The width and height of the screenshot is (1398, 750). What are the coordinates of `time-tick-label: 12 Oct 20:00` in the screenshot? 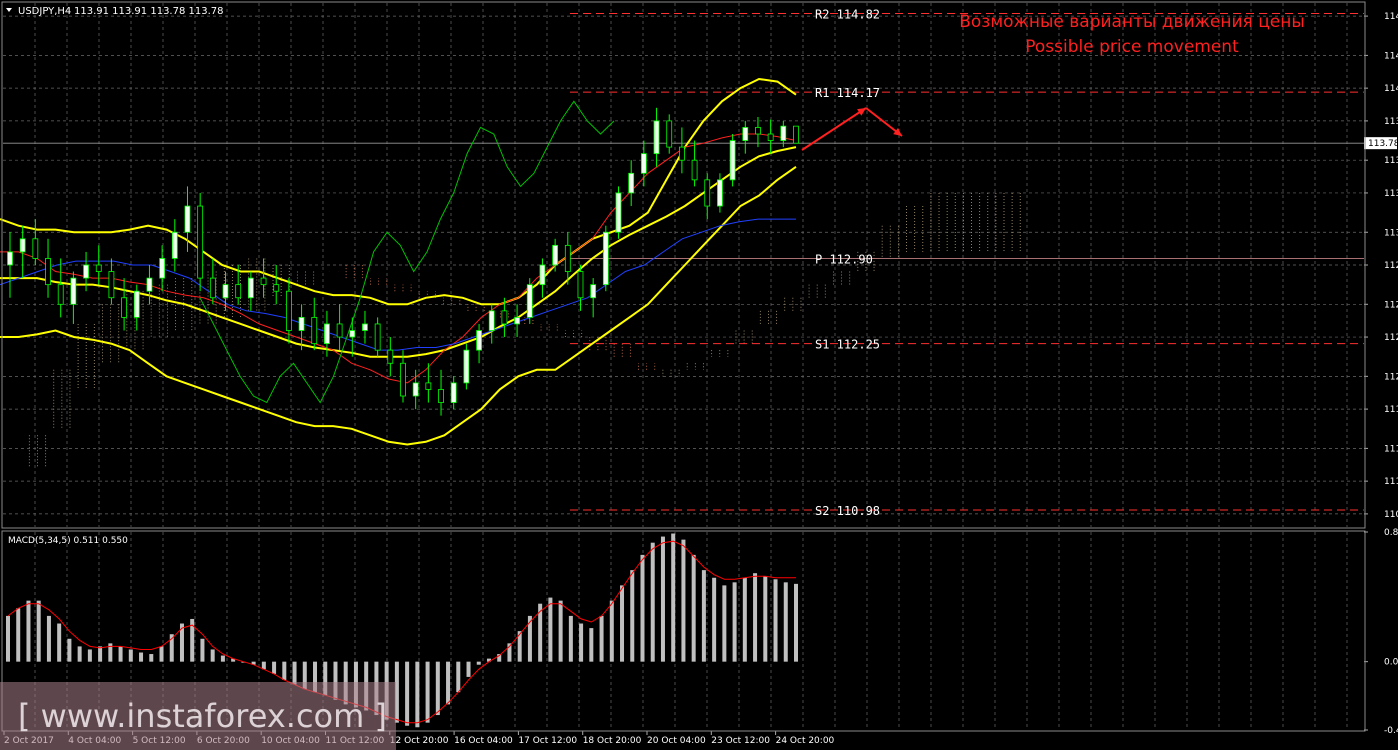 It's located at (419, 741).